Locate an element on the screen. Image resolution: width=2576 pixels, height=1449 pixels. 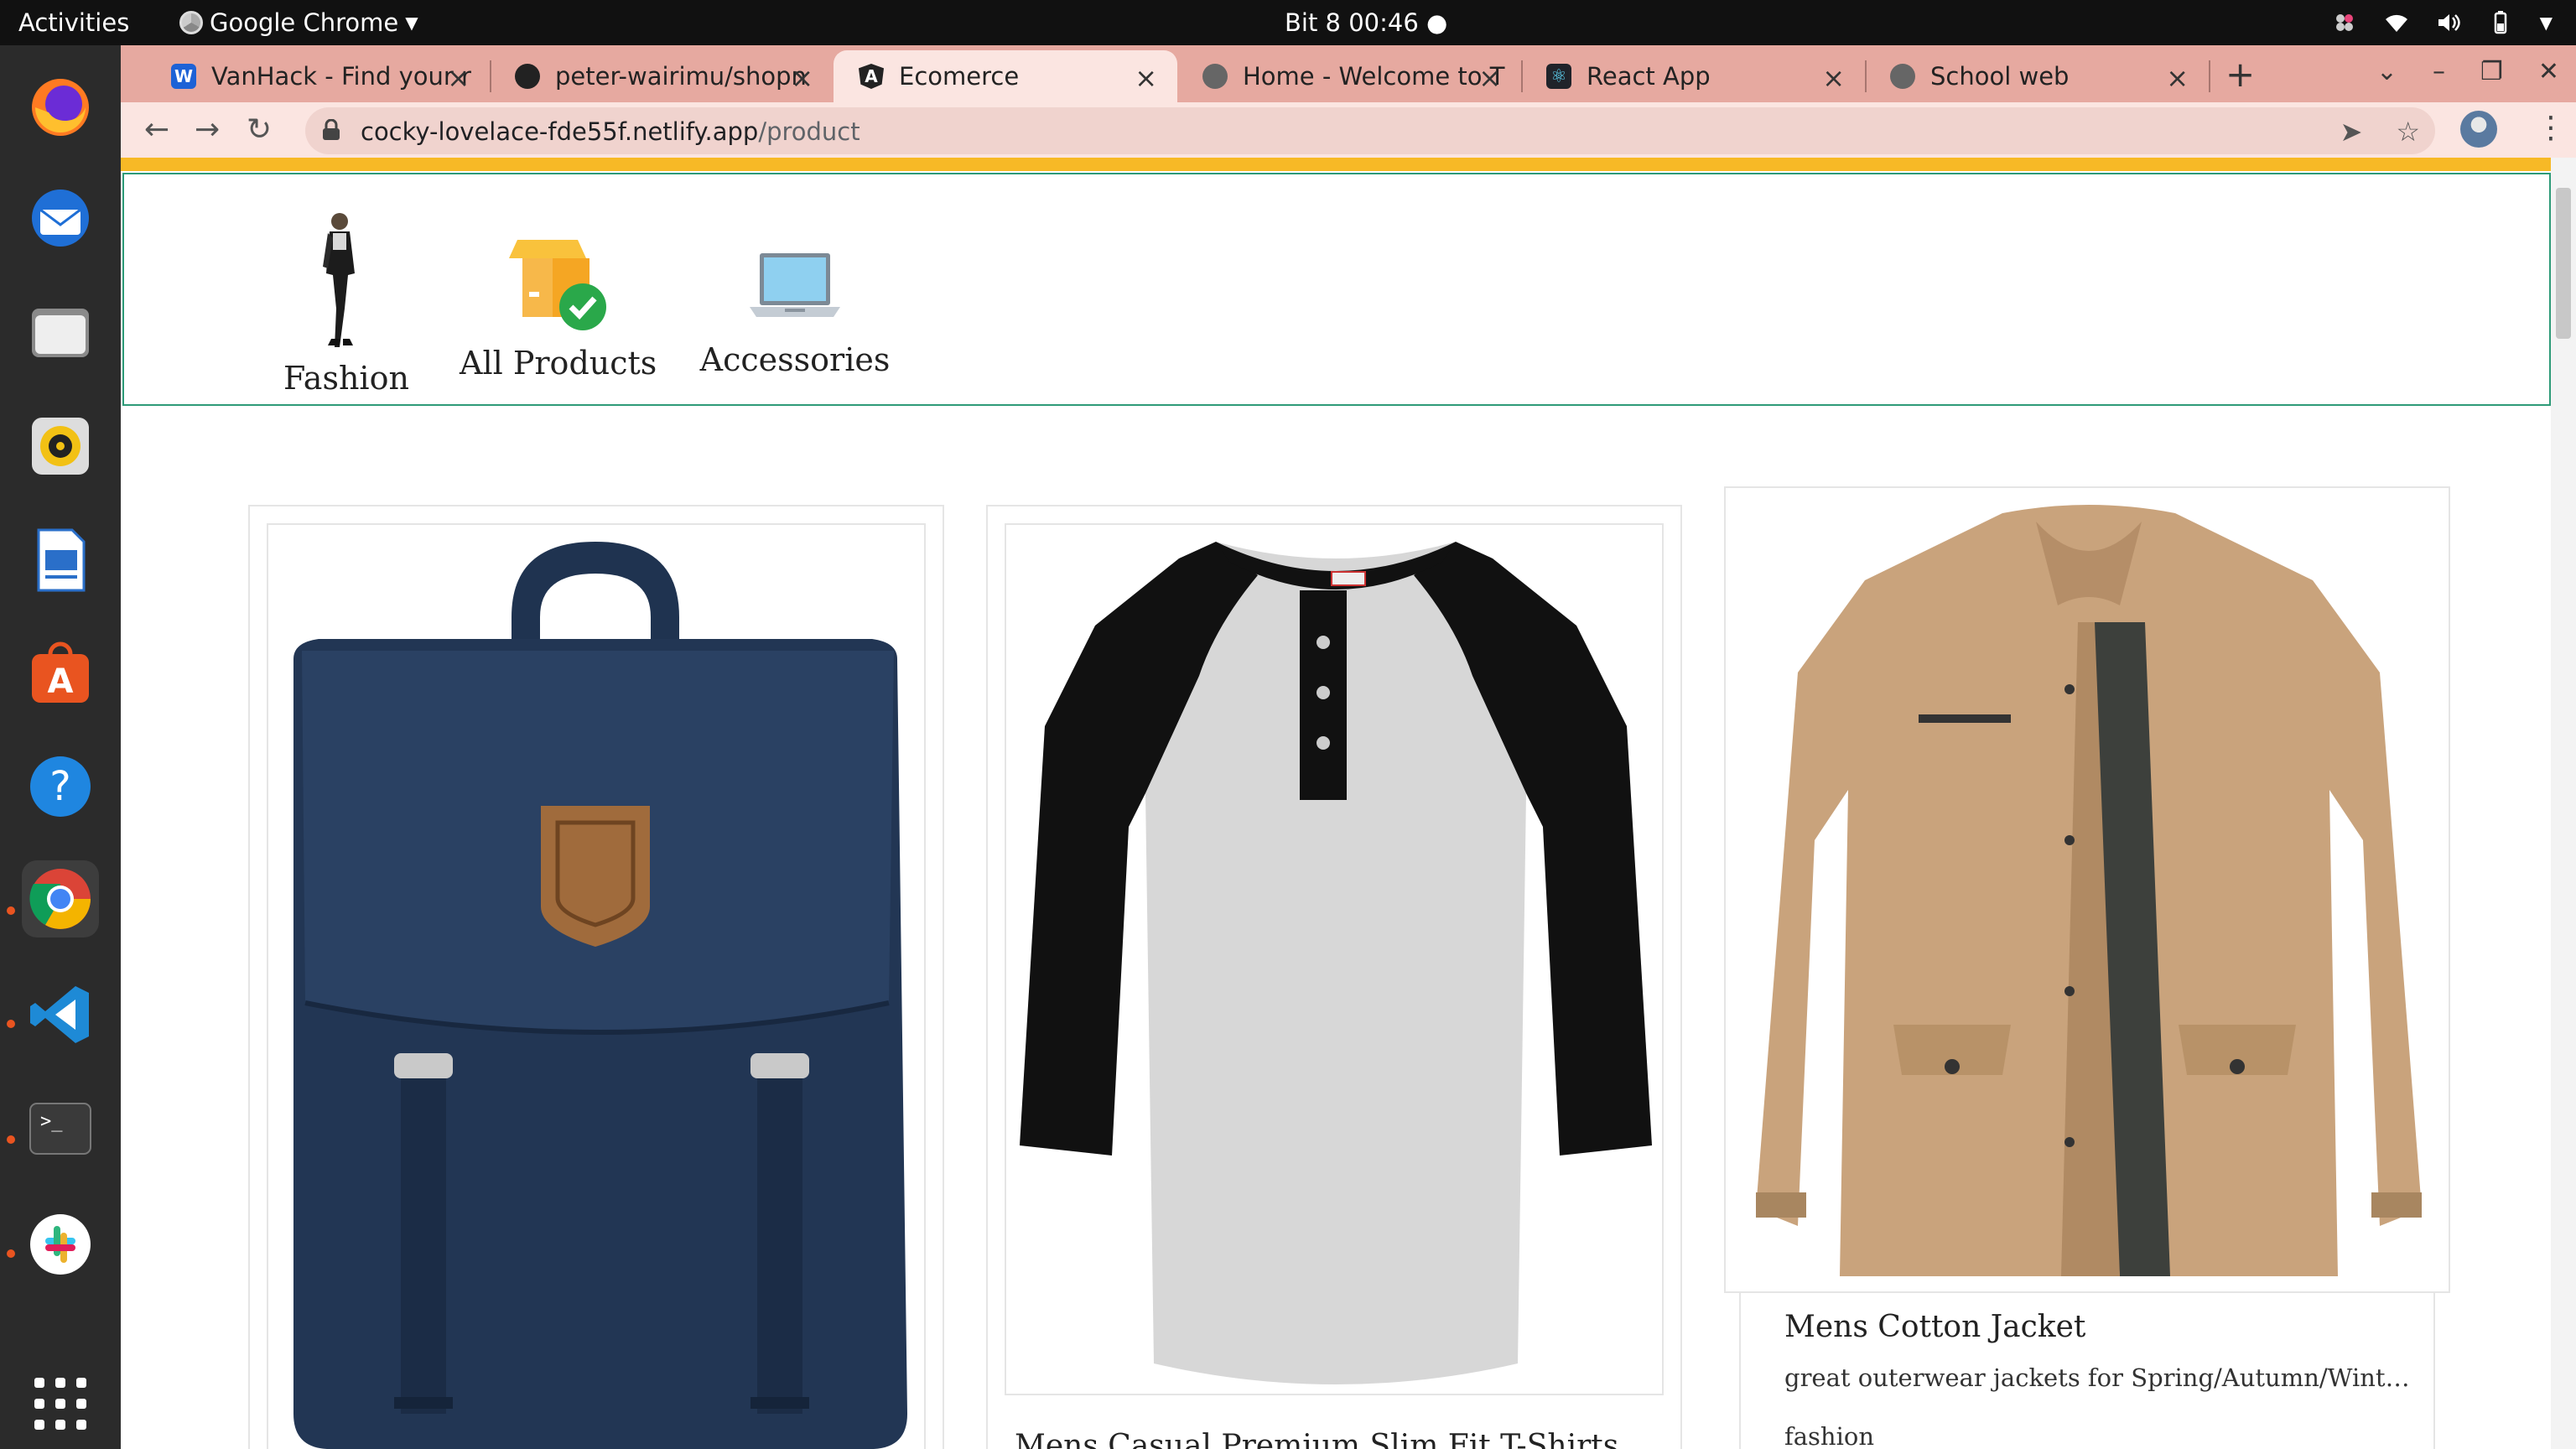
restore-icon: ❐ is located at coordinates (2491, 71).